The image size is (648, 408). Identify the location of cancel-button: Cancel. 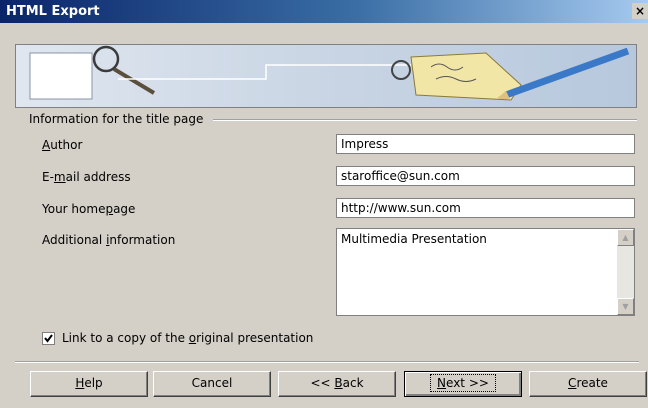
(212, 384).